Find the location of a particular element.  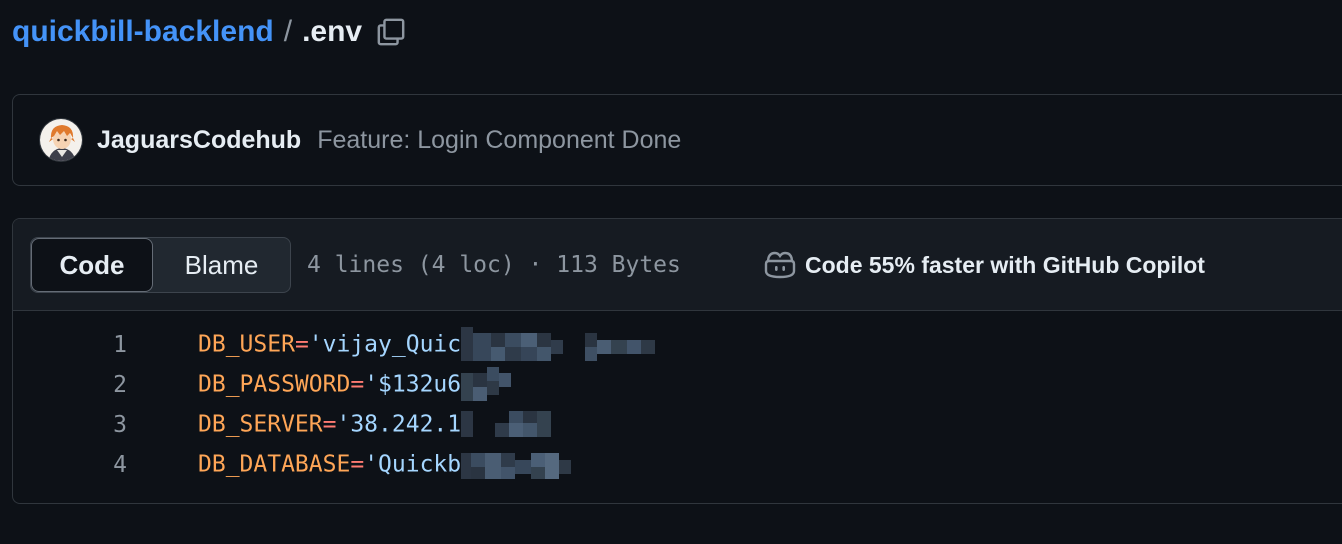

code-key: DB_USER is located at coordinates (246, 344).